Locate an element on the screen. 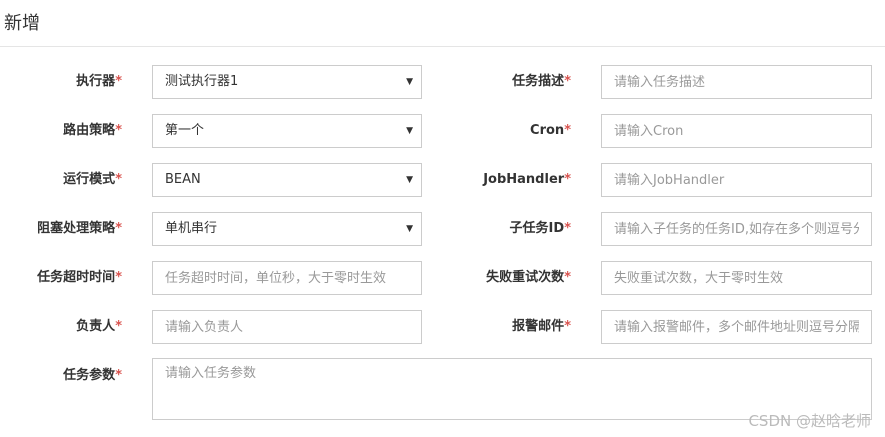 The image size is (885, 437). alarm-email-label: 报警邮件* is located at coordinates (541, 326).